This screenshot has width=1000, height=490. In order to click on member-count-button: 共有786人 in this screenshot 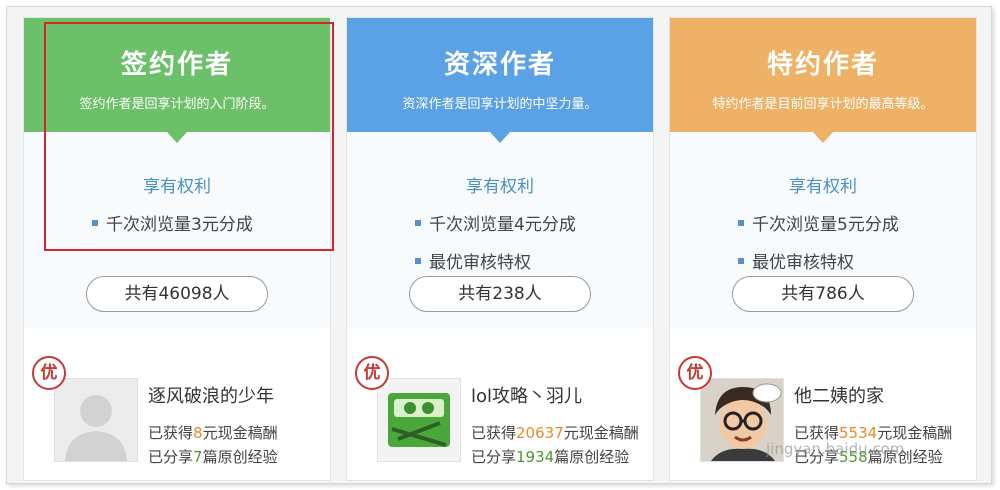, I will do `click(823, 294)`.